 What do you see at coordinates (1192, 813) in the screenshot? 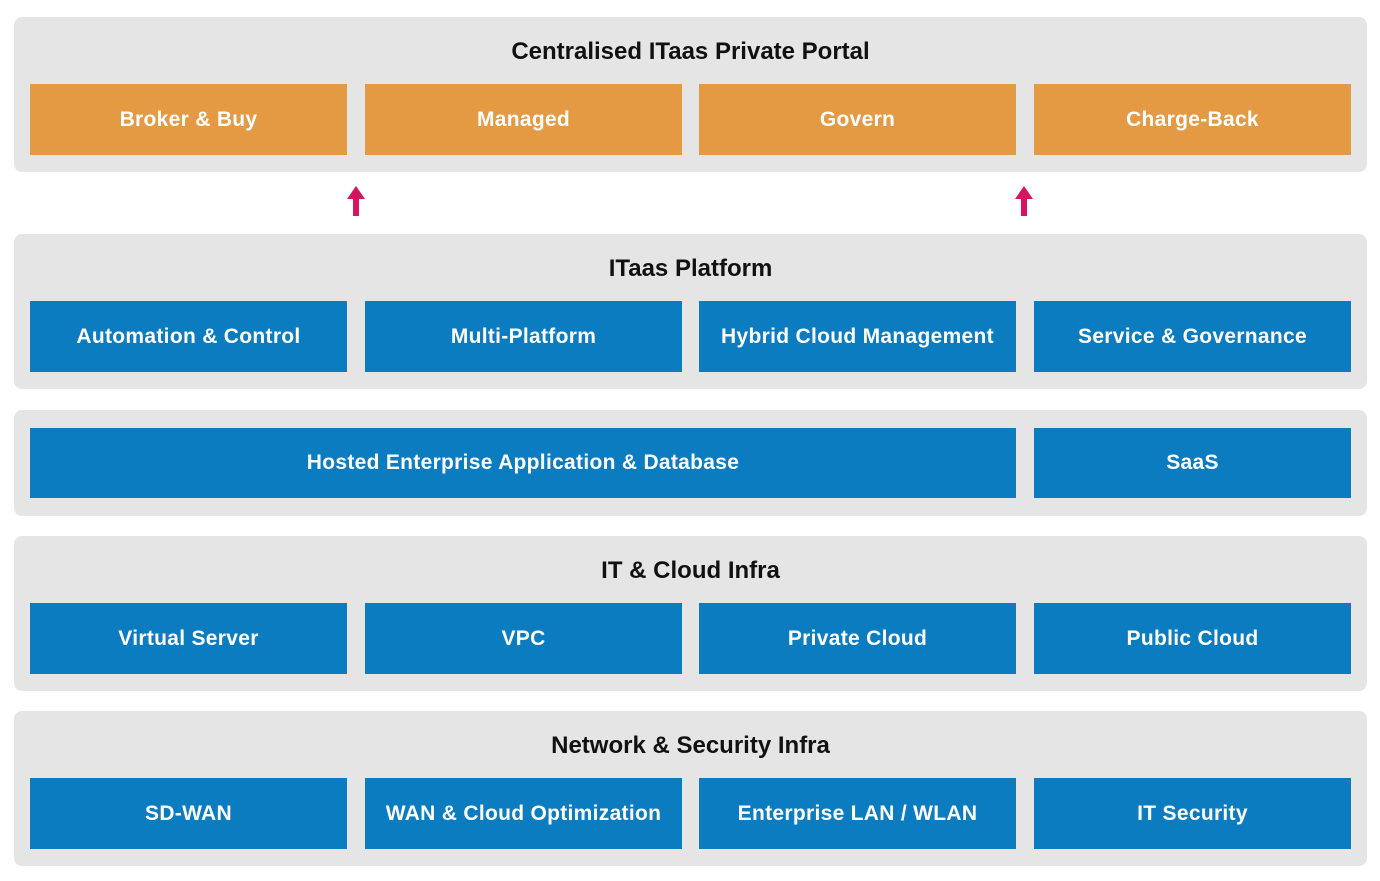
I see `network-infra-item-it-security: IT Security` at bounding box center [1192, 813].